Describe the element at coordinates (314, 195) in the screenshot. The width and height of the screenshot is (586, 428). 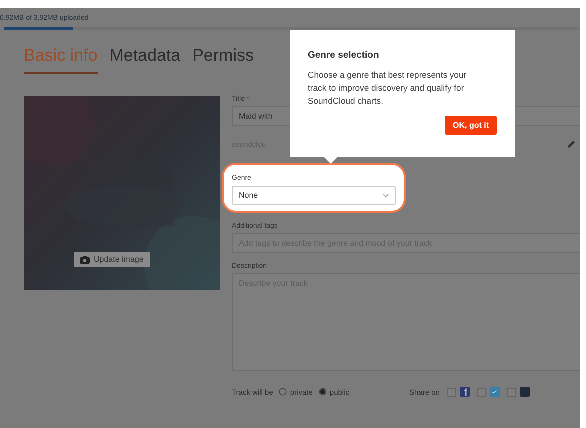
I see `genre-dropdown: None` at that location.